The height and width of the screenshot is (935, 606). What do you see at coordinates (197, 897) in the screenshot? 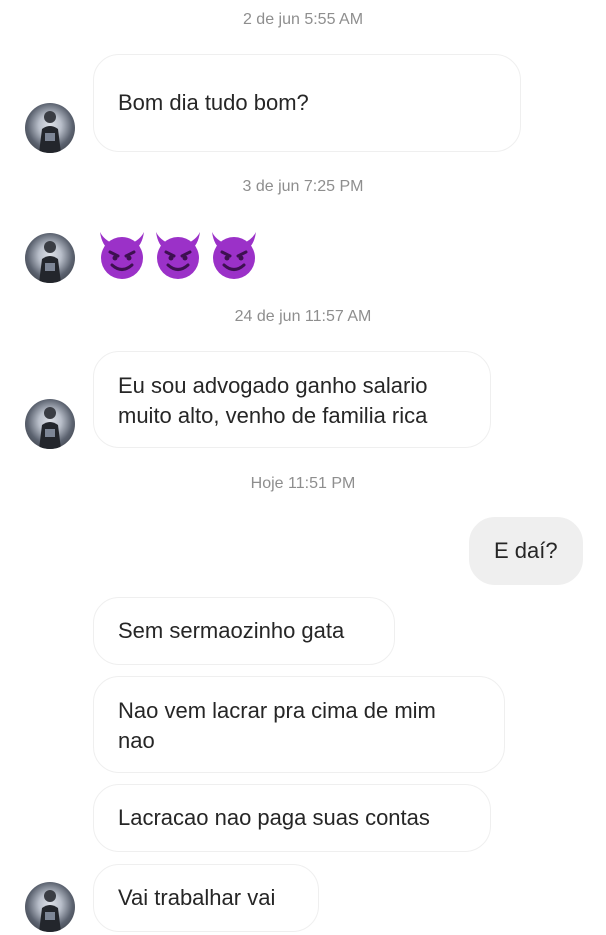
I see `message-text: Vai trabalhar vai` at bounding box center [197, 897].